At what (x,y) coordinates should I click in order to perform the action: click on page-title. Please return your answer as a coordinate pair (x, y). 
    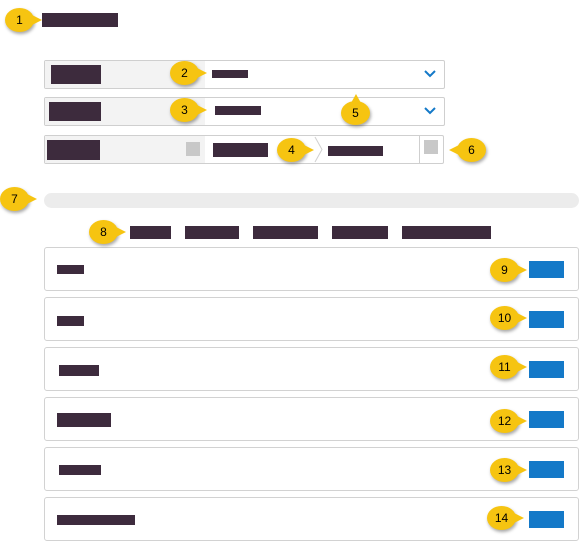
    Looking at the image, I should click on (80, 20).